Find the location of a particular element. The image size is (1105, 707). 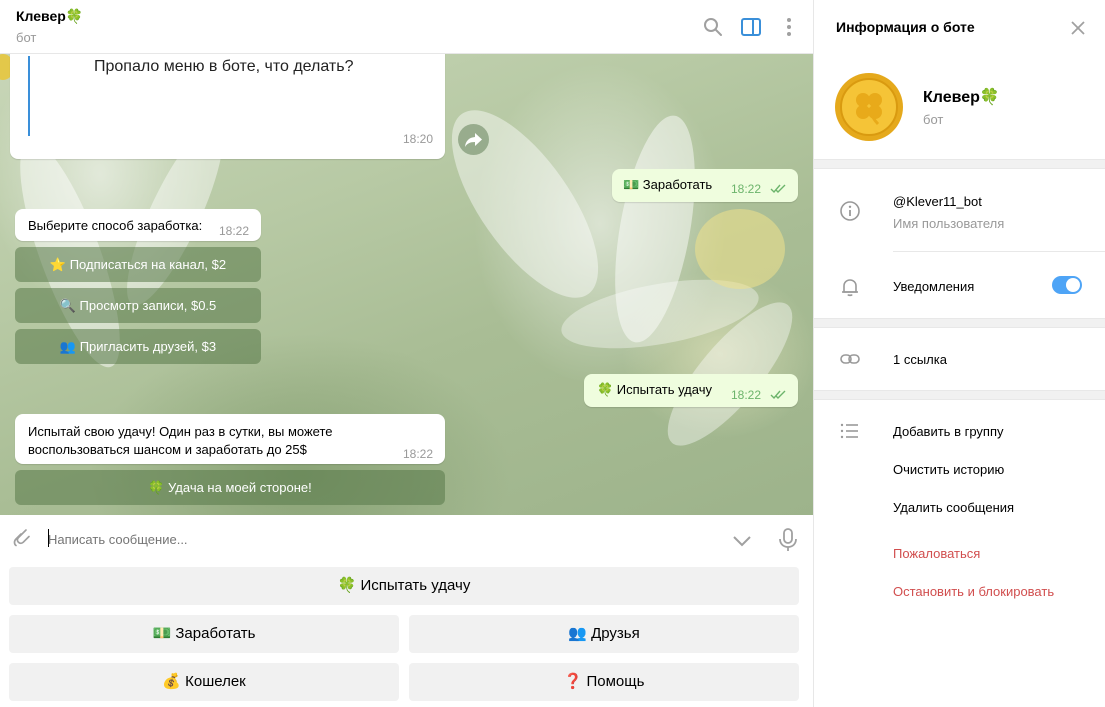

keyboard-button-try-luck: 🍀 Испытать удачу is located at coordinates (404, 586).